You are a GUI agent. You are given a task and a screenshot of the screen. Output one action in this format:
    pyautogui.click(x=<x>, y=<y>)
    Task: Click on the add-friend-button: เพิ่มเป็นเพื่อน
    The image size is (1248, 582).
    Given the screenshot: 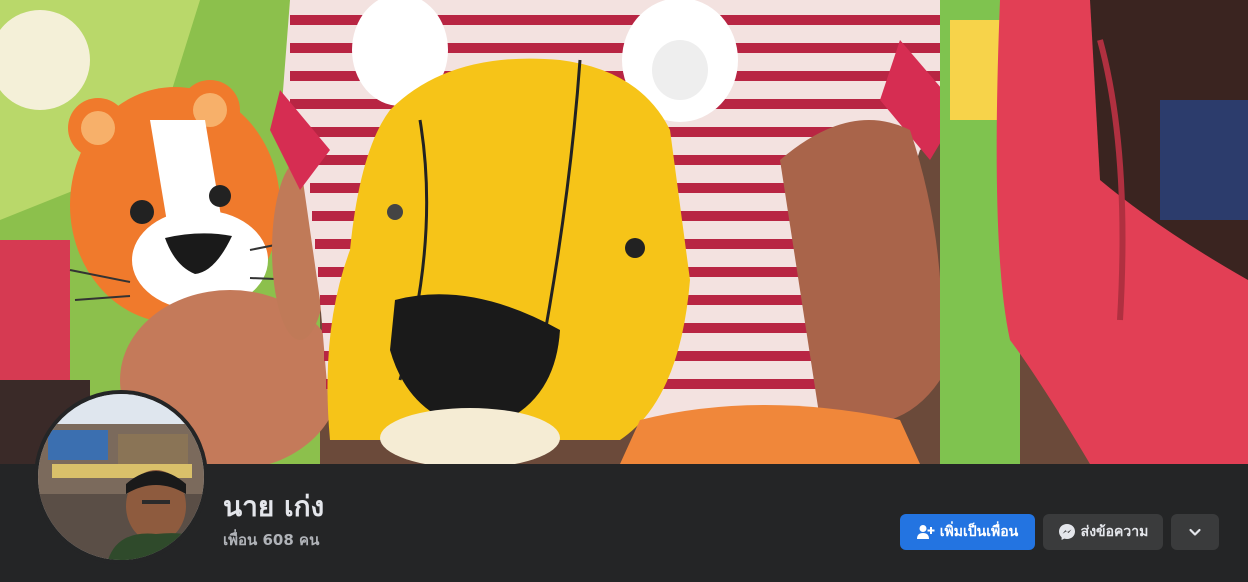 What is the action you would take?
    pyautogui.click(x=967, y=532)
    